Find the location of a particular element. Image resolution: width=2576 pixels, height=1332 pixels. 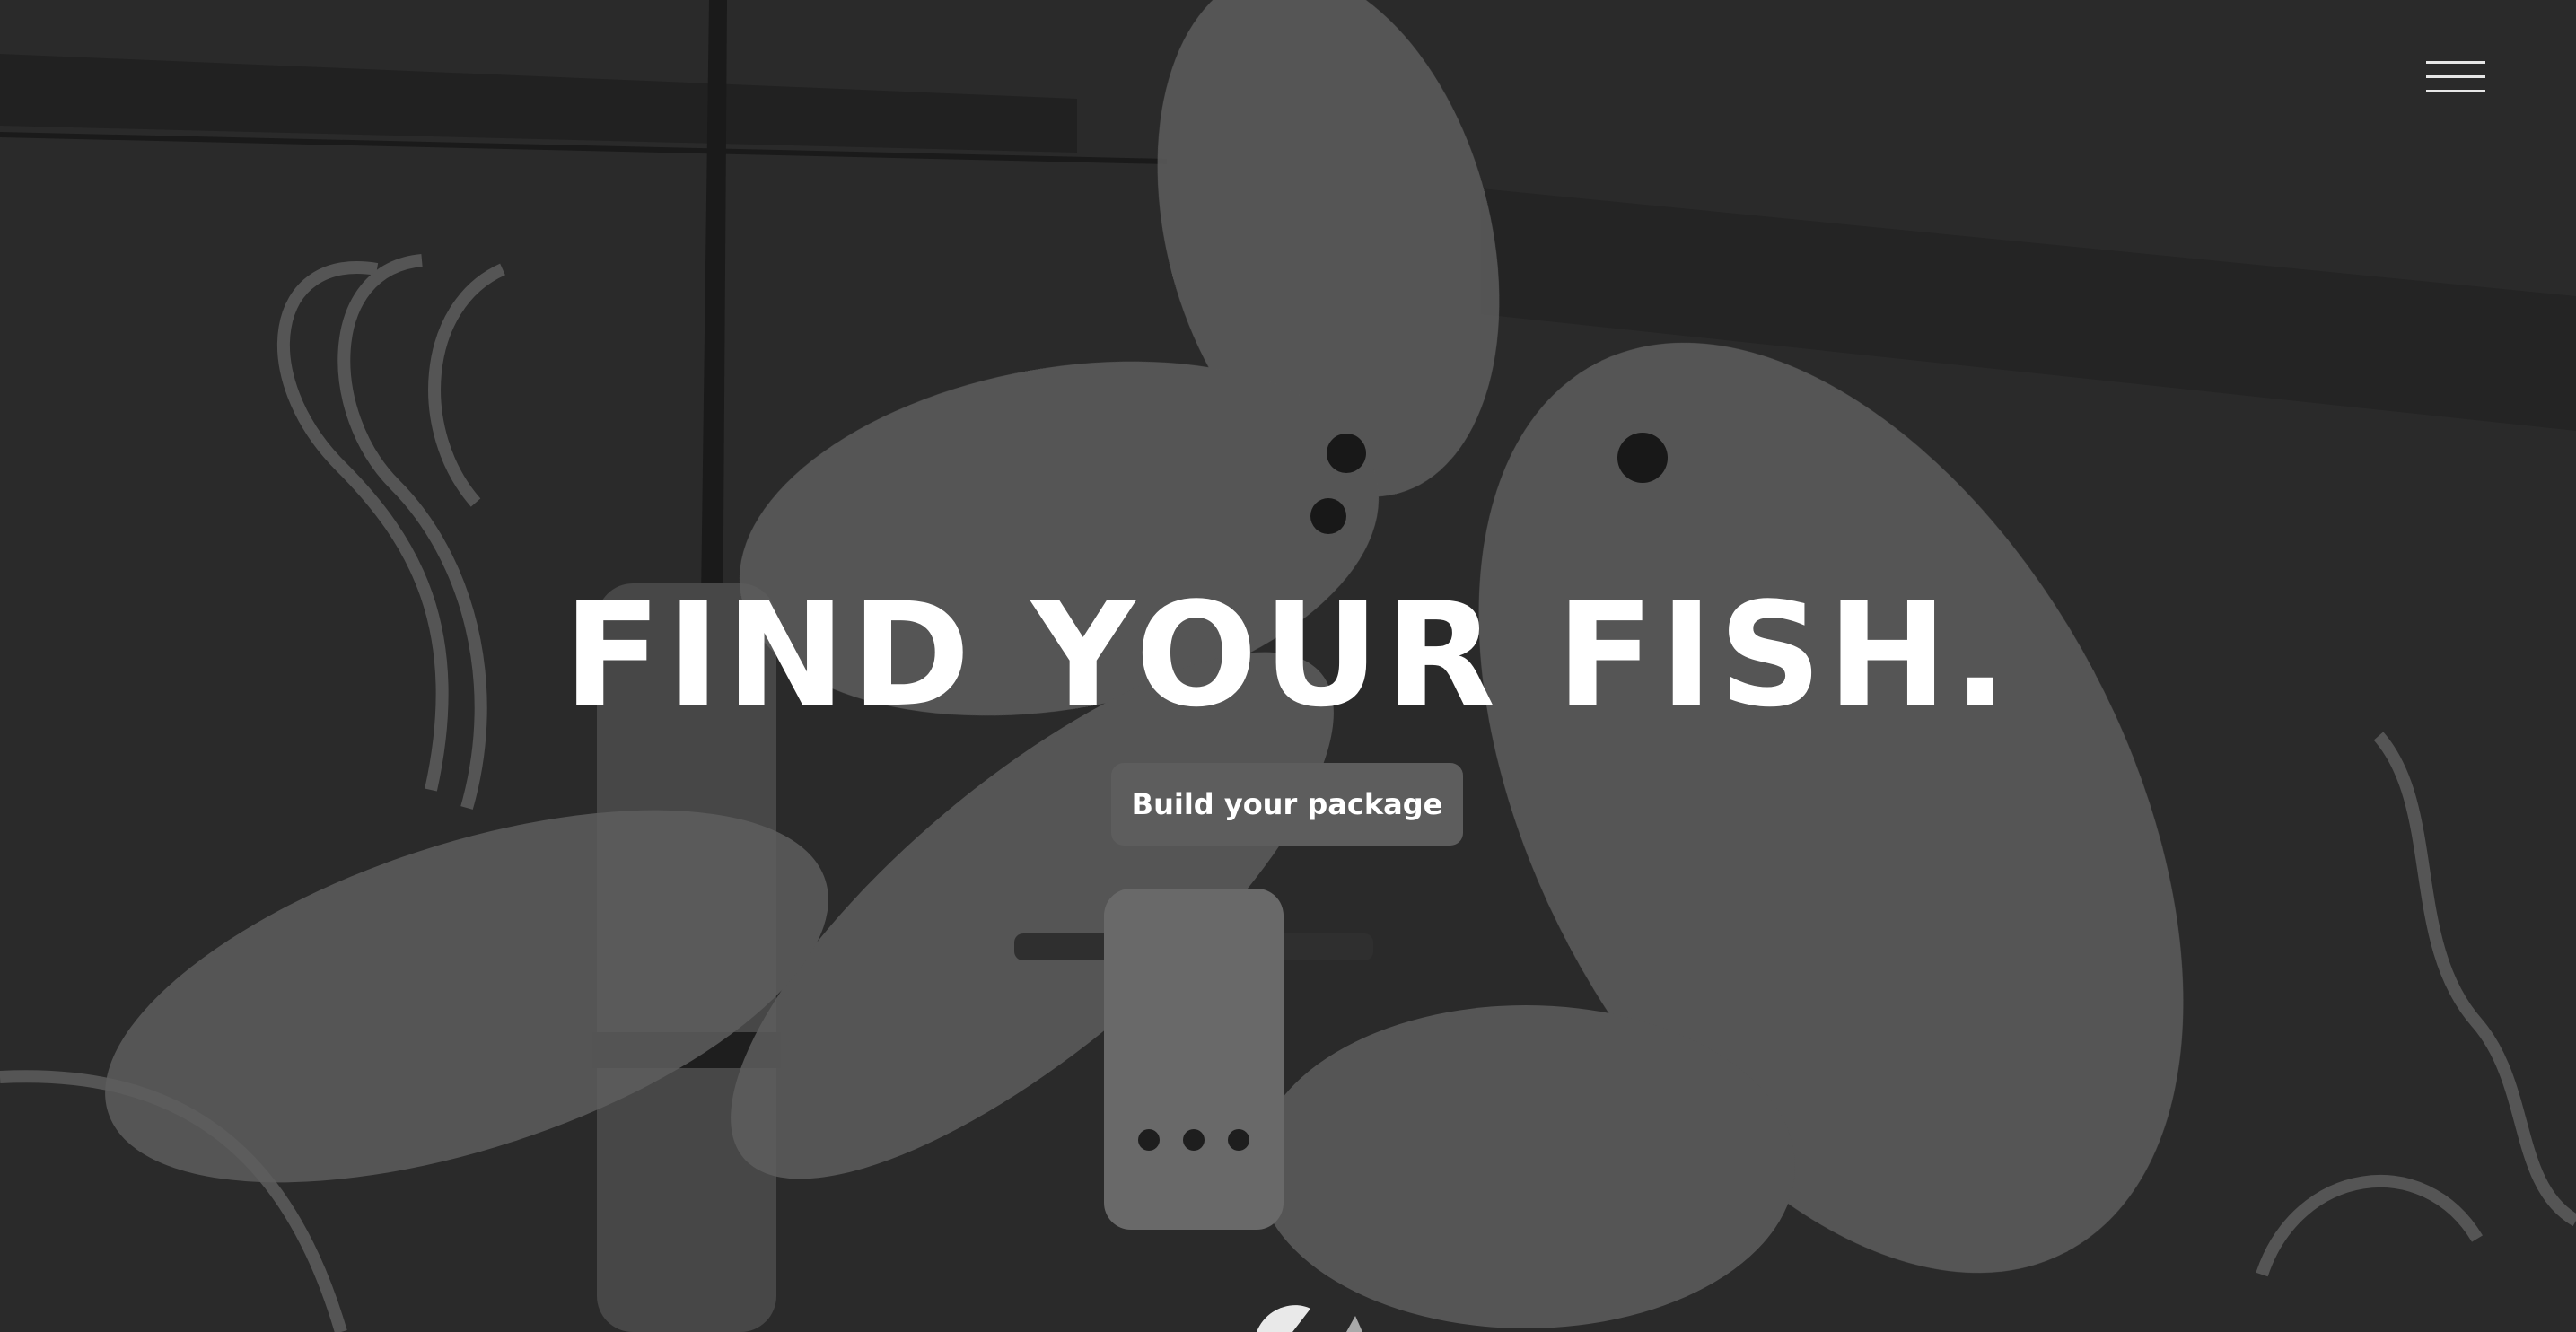

menu-line-middle is located at coordinates (2455, 77).